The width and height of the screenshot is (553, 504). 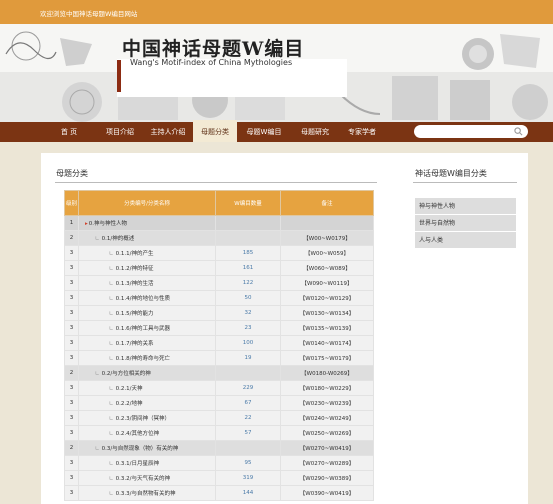 I want to click on table-row: 3 ∟ 0.2.3/阴间神（冥神） 22 【W0240~W0249】, so click(x=219, y=418).